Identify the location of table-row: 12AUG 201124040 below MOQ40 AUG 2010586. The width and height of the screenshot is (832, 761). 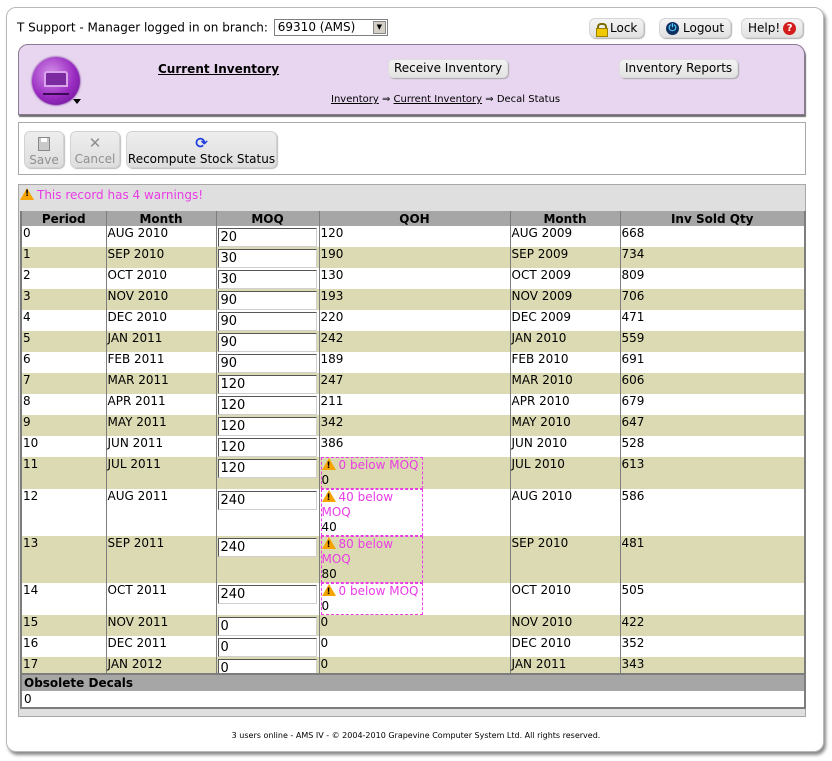
(412, 512).